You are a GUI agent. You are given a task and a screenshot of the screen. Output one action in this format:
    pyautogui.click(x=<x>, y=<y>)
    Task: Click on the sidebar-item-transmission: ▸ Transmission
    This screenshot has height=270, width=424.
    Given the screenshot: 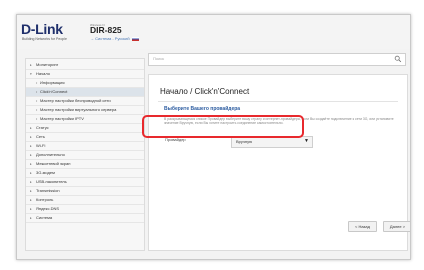 What is the action you would take?
    pyautogui.click(x=85, y=191)
    